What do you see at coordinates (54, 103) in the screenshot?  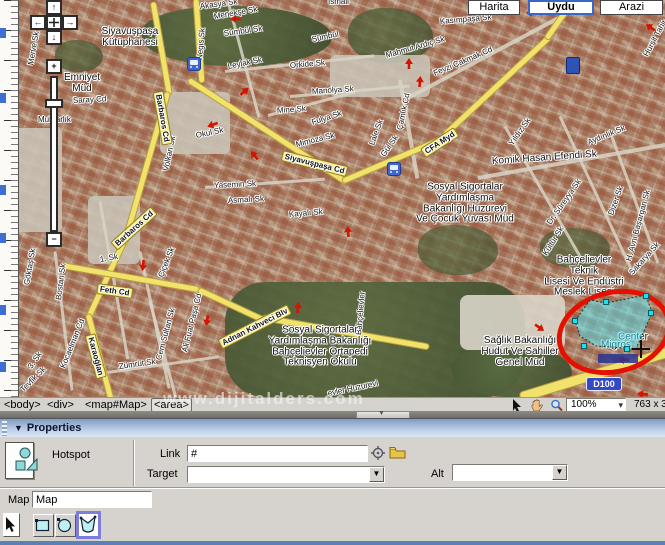 I see `zoom-slider-handle` at bounding box center [54, 103].